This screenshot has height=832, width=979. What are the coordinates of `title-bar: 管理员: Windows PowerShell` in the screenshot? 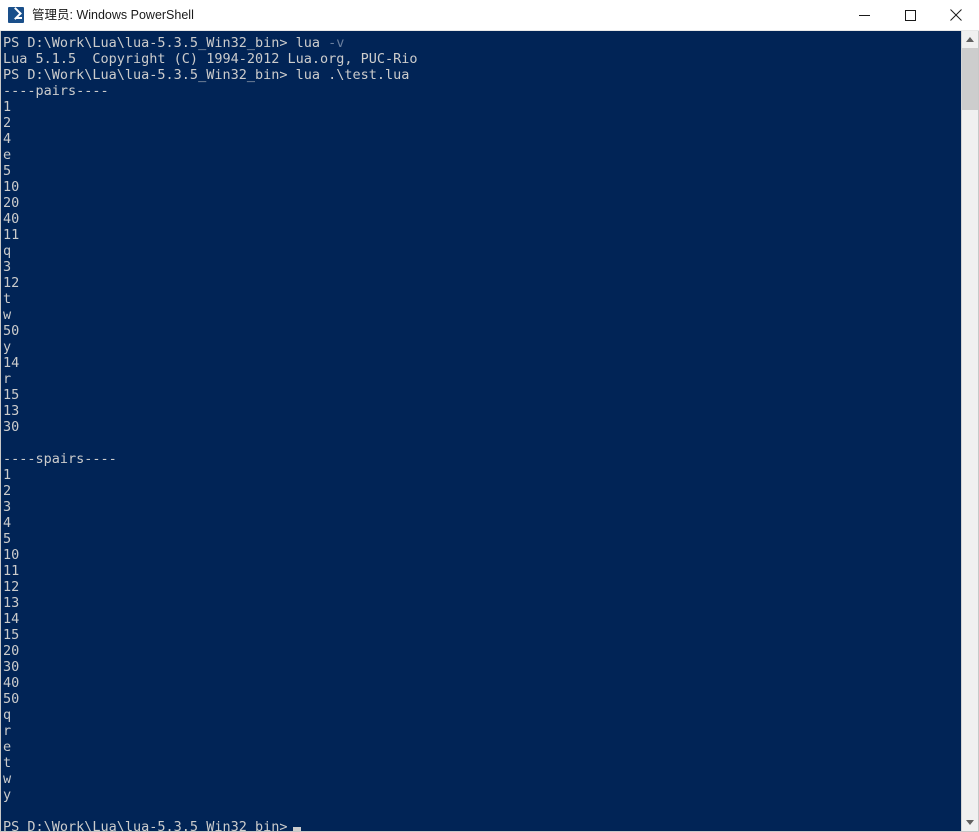 It's located at (489, 15).